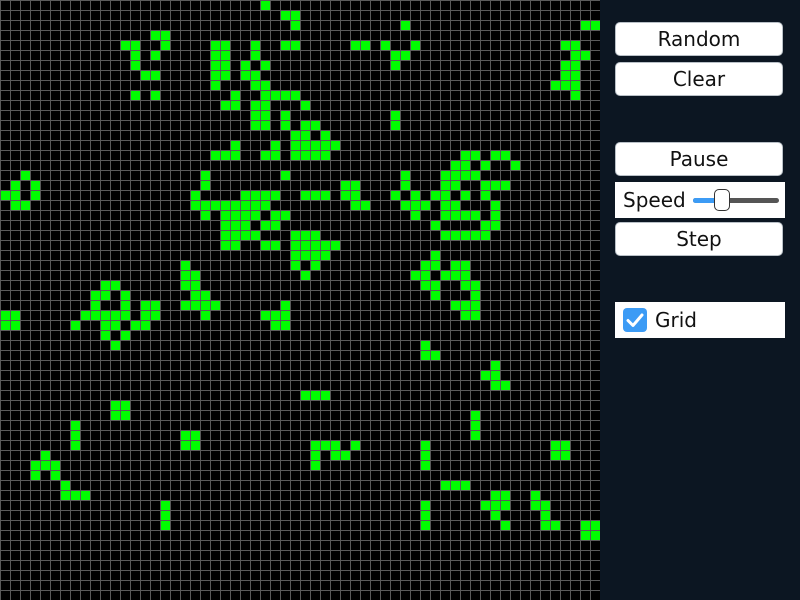 This screenshot has height=600, width=800. What do you see at coordinates (699, 39) in the screenshot?
I see `random-button: Random` at bounding box center [699, 39].